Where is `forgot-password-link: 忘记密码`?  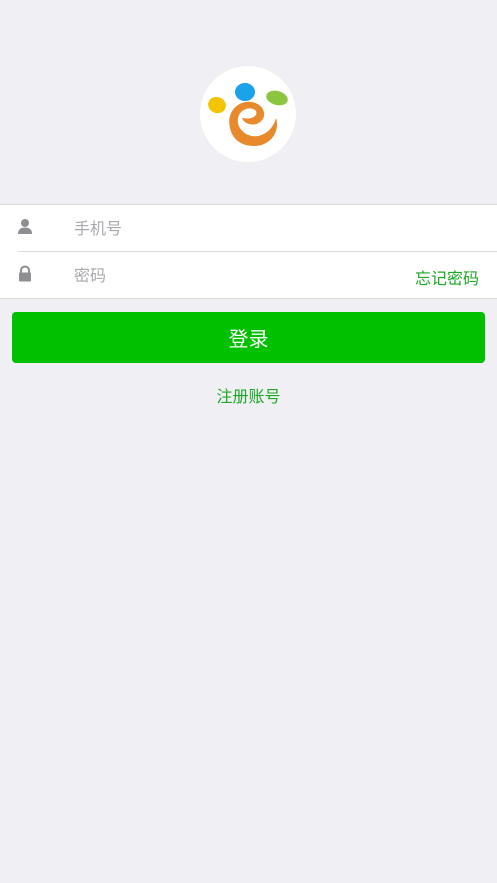 forgot-password-link: 忘记密码 is located at coordinates (447, 277).